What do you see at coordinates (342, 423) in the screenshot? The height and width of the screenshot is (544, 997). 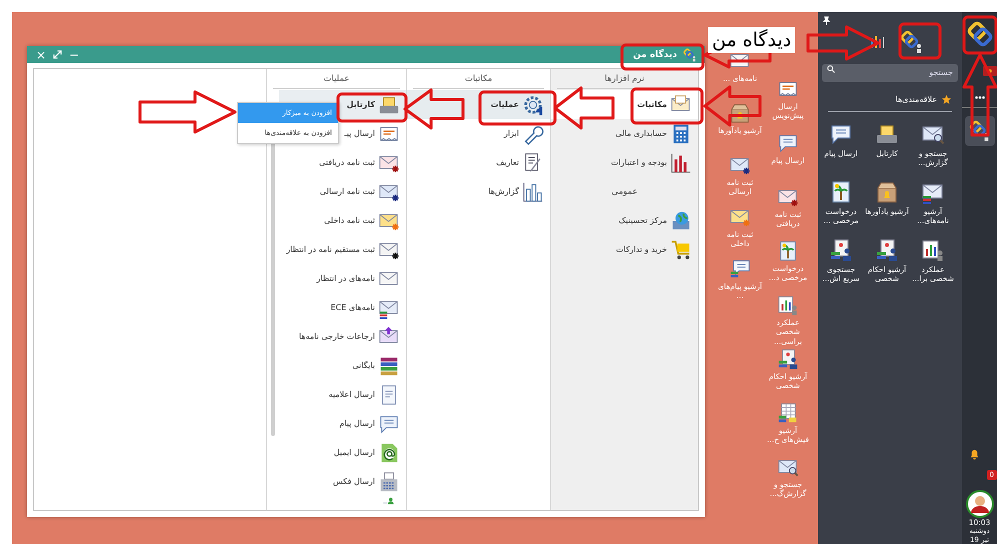 I see `menu-item: ارسال پیام` at bounding box center [342, 423].